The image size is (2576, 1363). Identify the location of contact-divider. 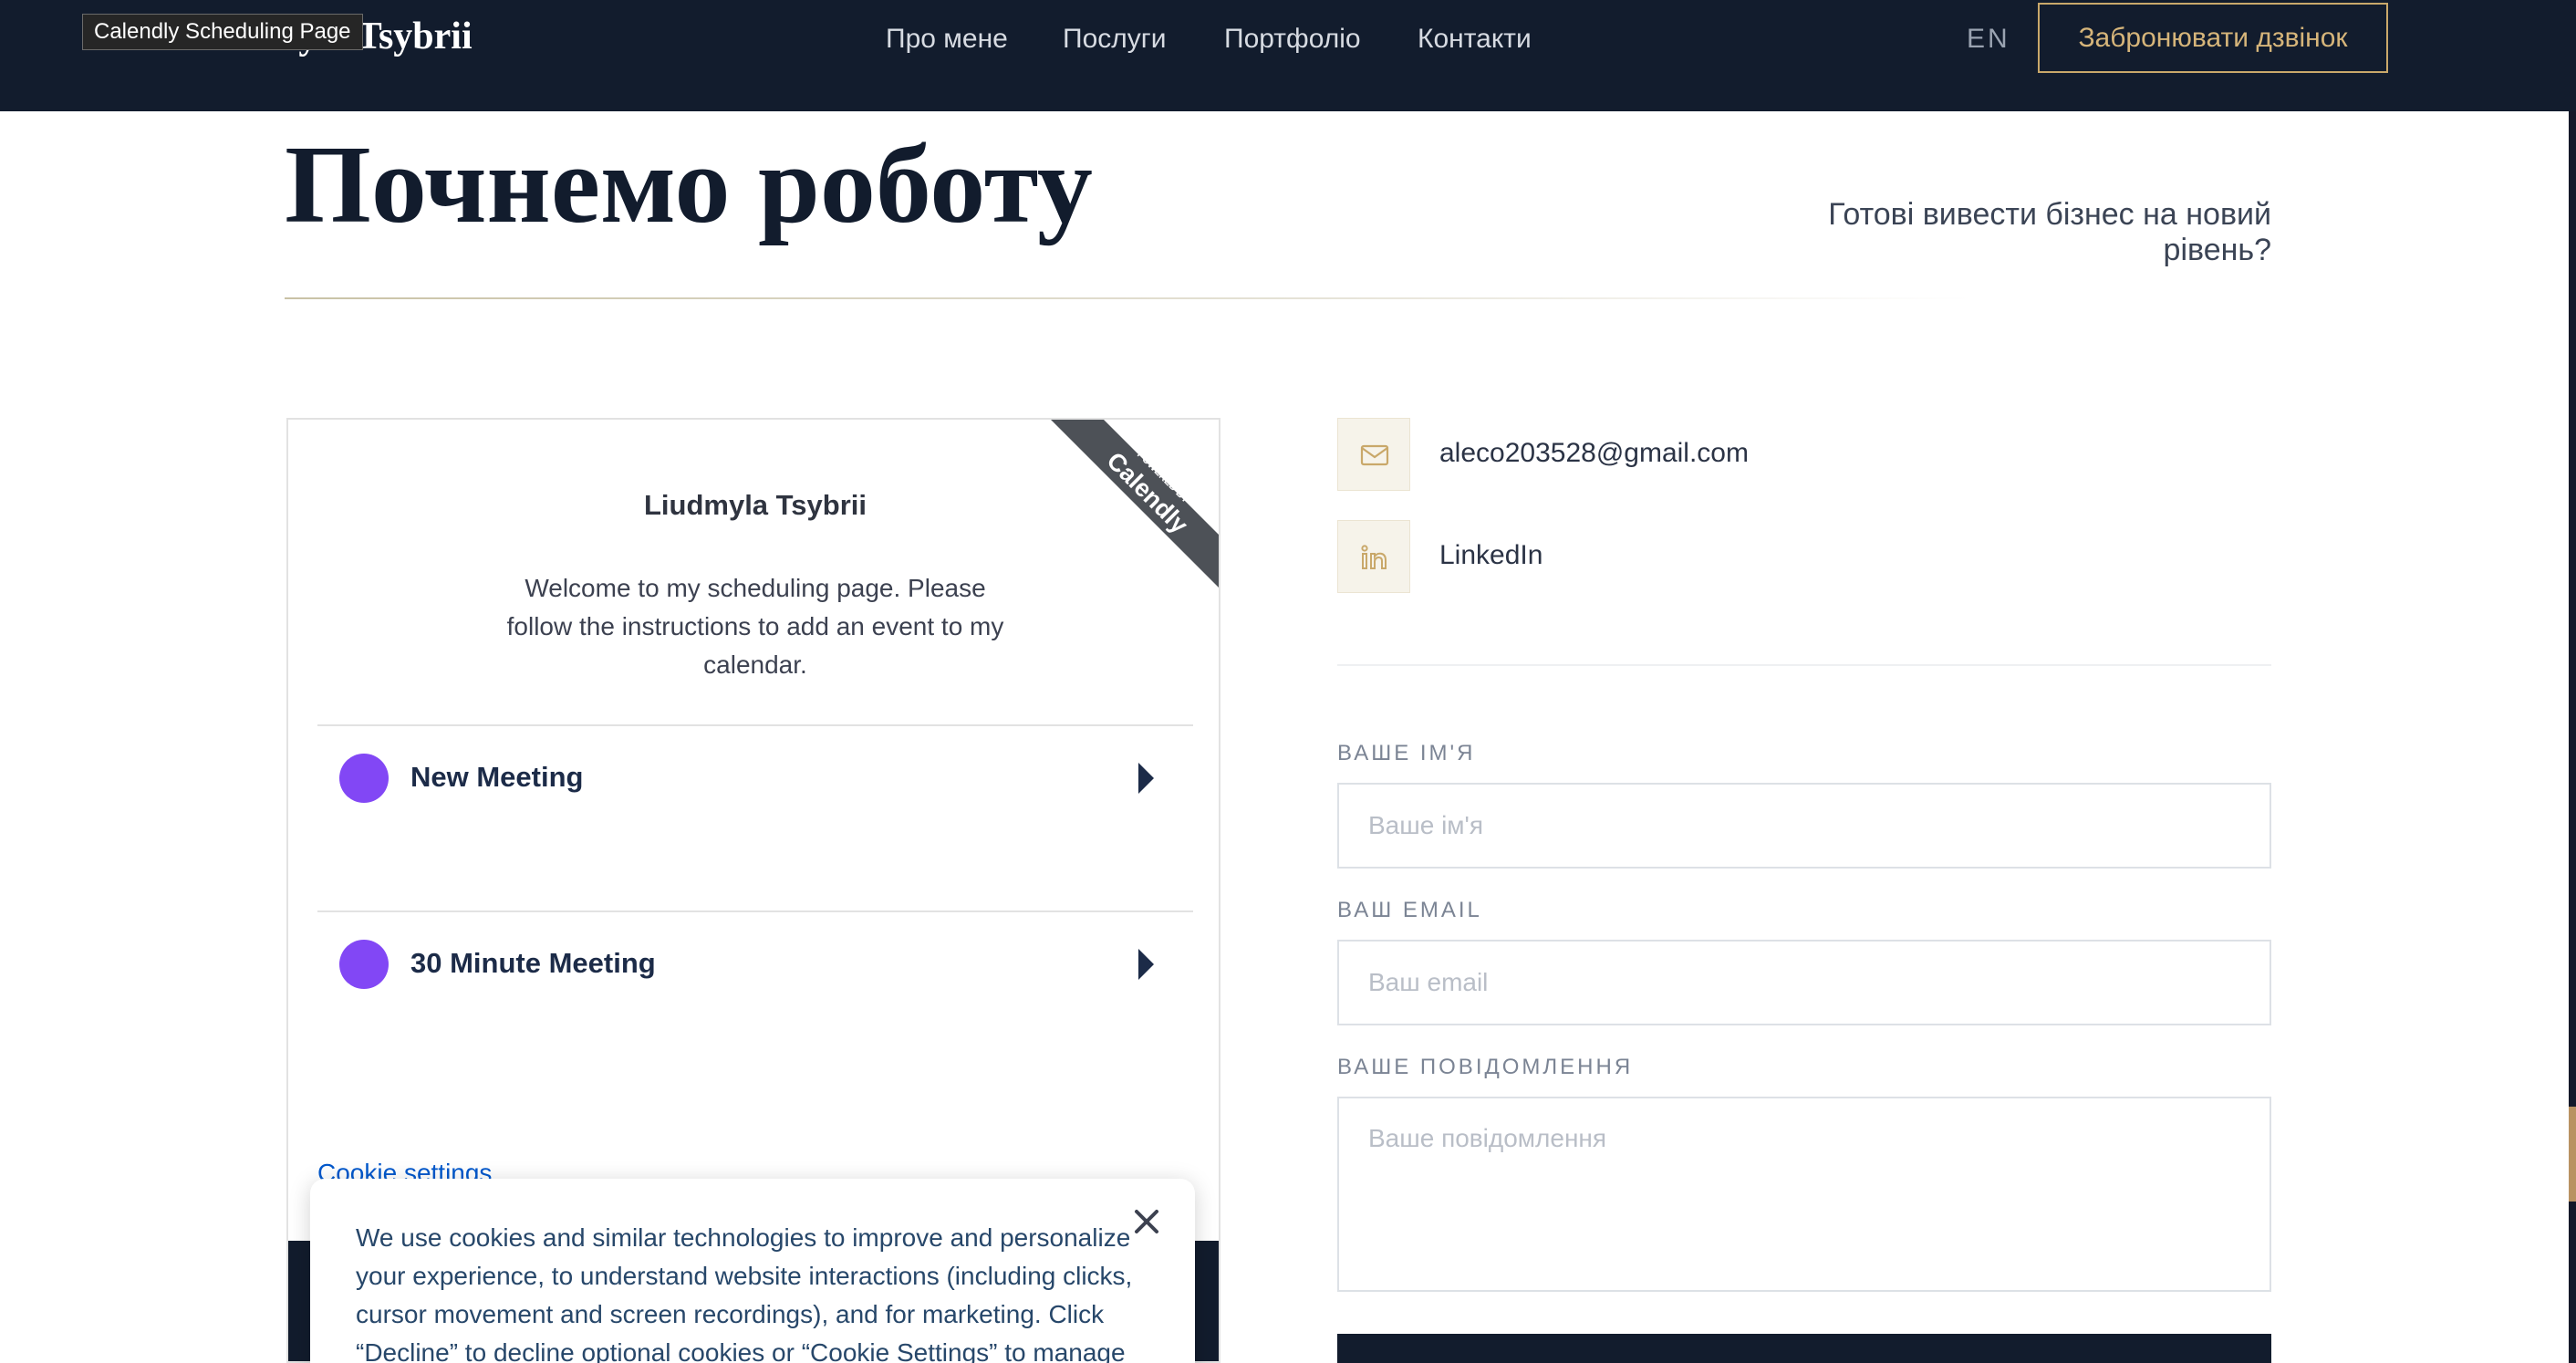
(1804, 665).